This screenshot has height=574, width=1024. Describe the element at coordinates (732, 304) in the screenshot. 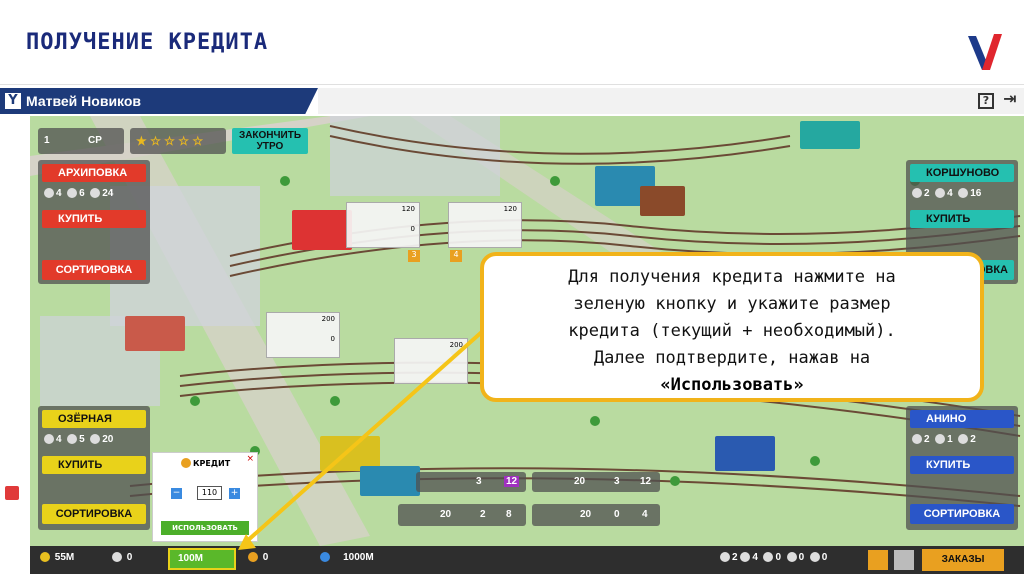

I see `callout-line: зеленую кнопку и укажите размер` at that location.